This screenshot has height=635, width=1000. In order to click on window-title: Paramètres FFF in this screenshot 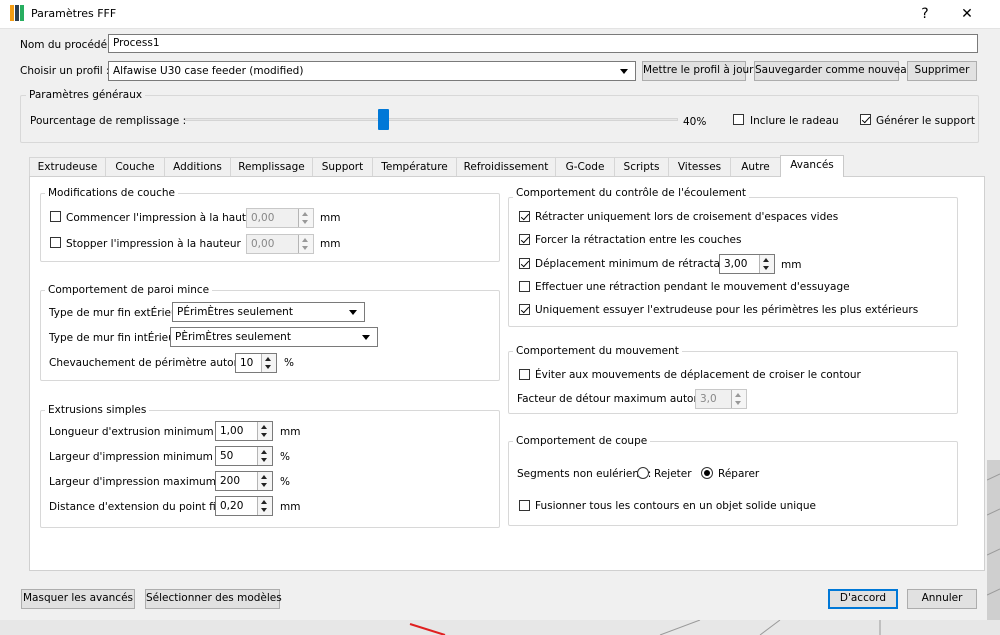, I will do `click(74, 13)`.